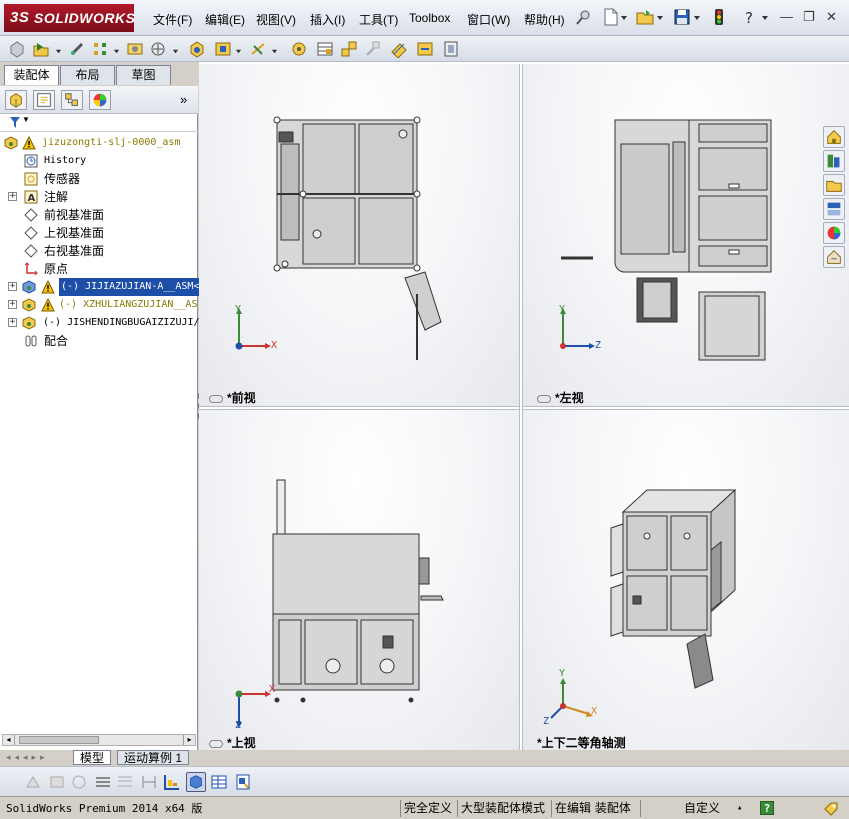 Image resolution: width=849 pixels, height=819 pixels. I want to click on move-component-icon, so click(159, 49).